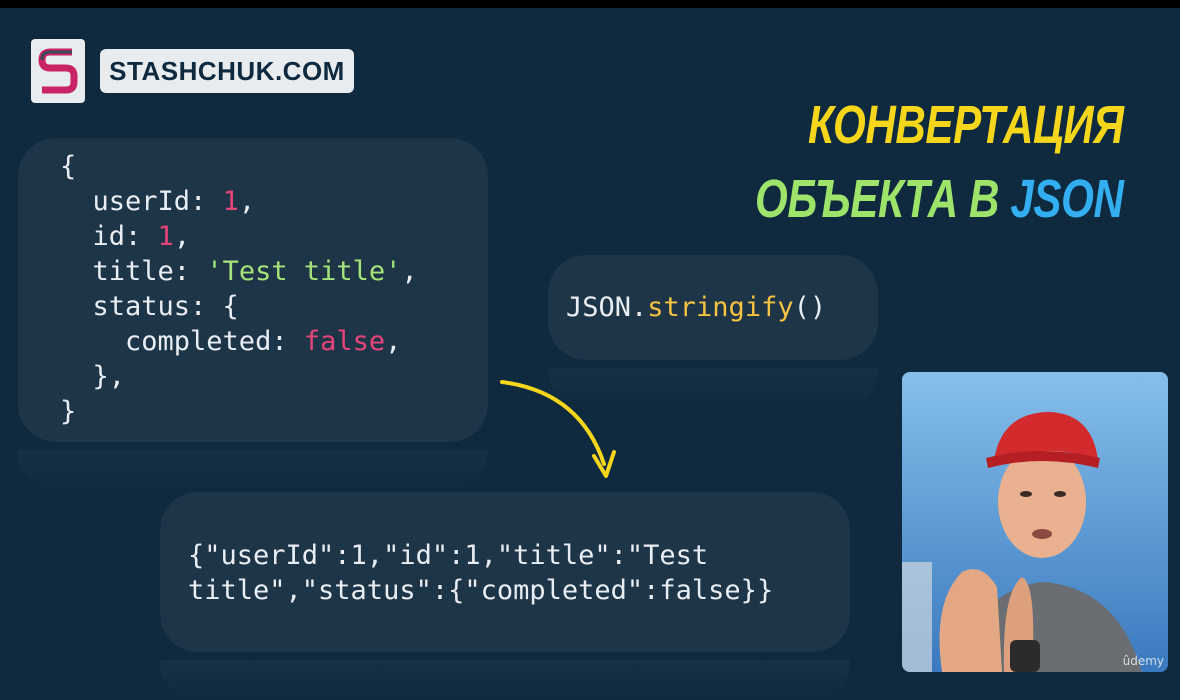 The width and height of the screenshot is (1180, 700). What do you see at coordinates (810, 307) in the screenshot?
I see `code-parens: ()` at bounding box center [810, 307].